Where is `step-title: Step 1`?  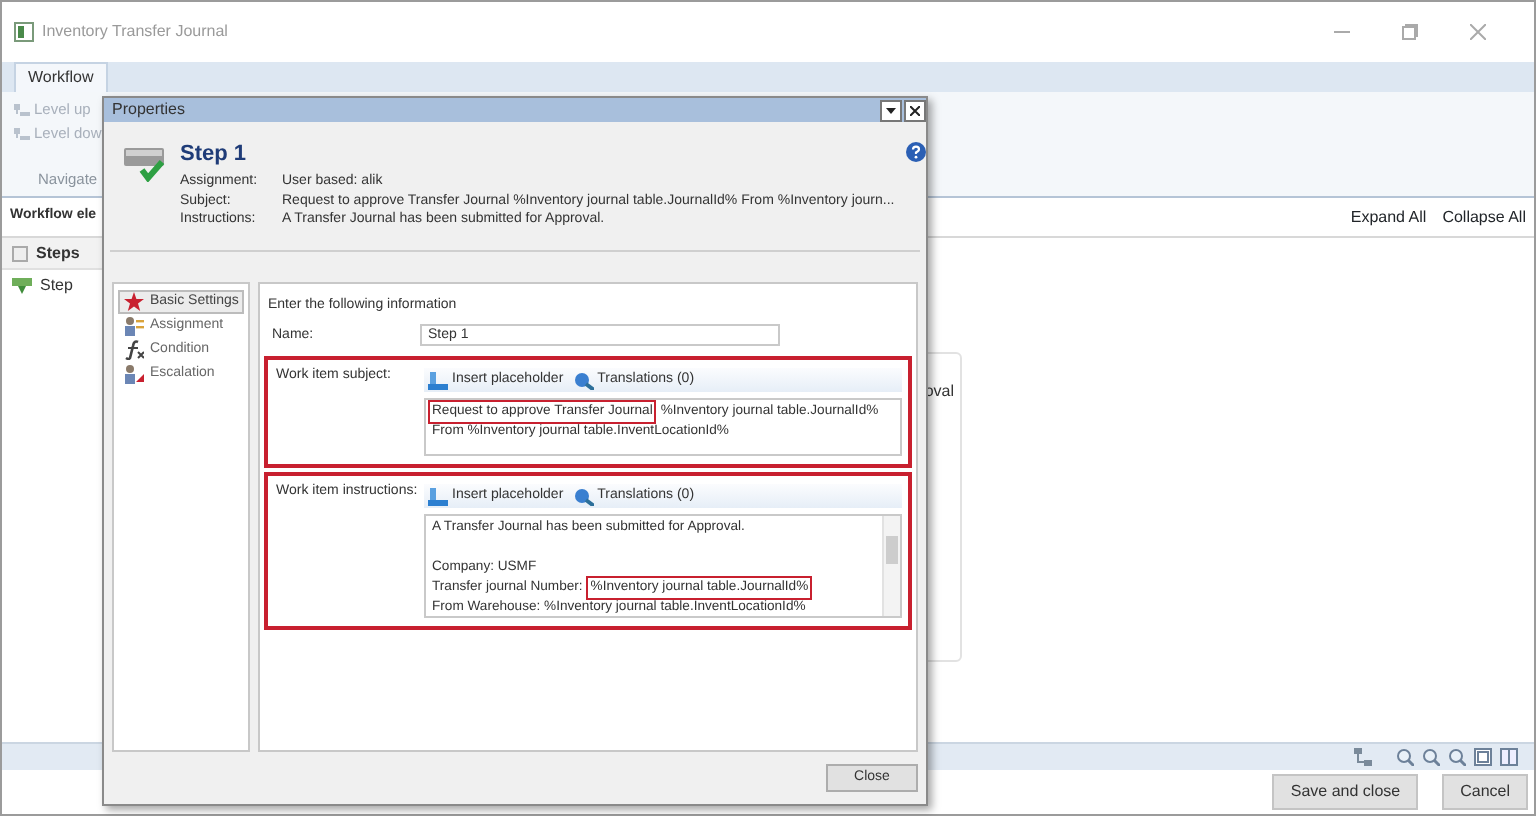
step-title: Step 1 is located at coordinates (214, 155).